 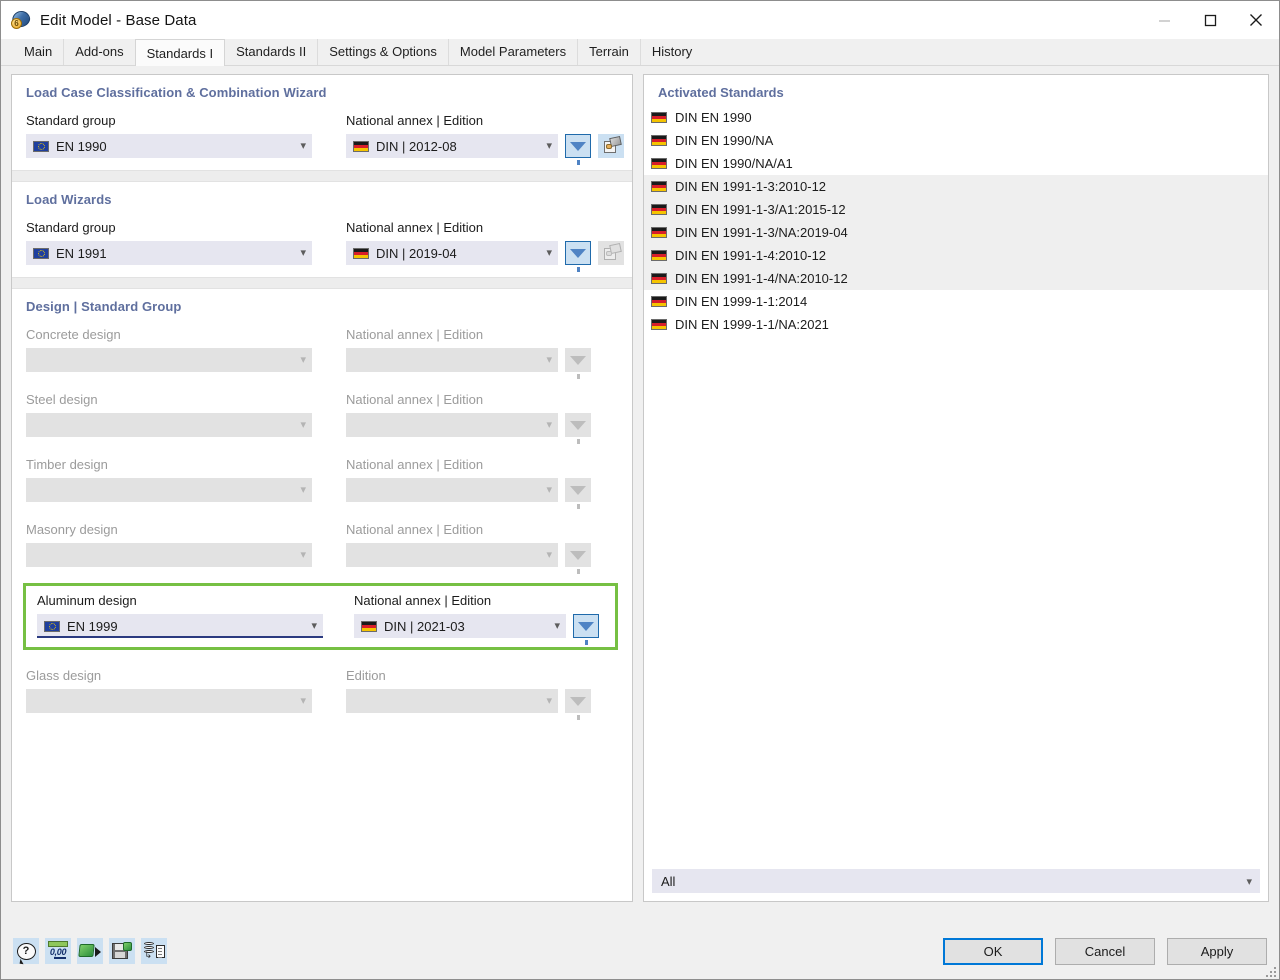 I want to click on filter-button-lw, so click(x=578, y=256).